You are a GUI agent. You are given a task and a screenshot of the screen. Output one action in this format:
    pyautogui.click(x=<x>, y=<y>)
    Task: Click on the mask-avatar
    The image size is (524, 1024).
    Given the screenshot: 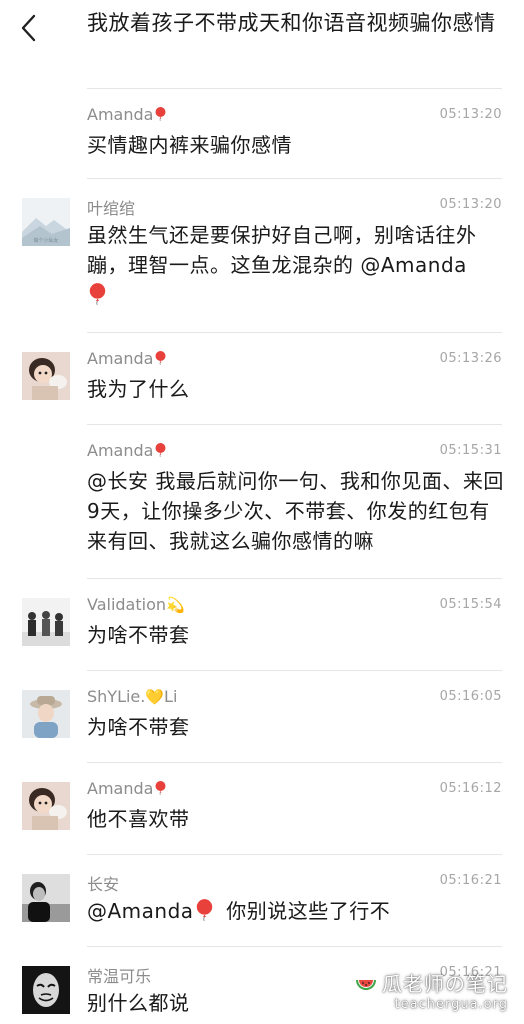 What is the action you would take?
    pyautogui.click(x=46, y=990)
    